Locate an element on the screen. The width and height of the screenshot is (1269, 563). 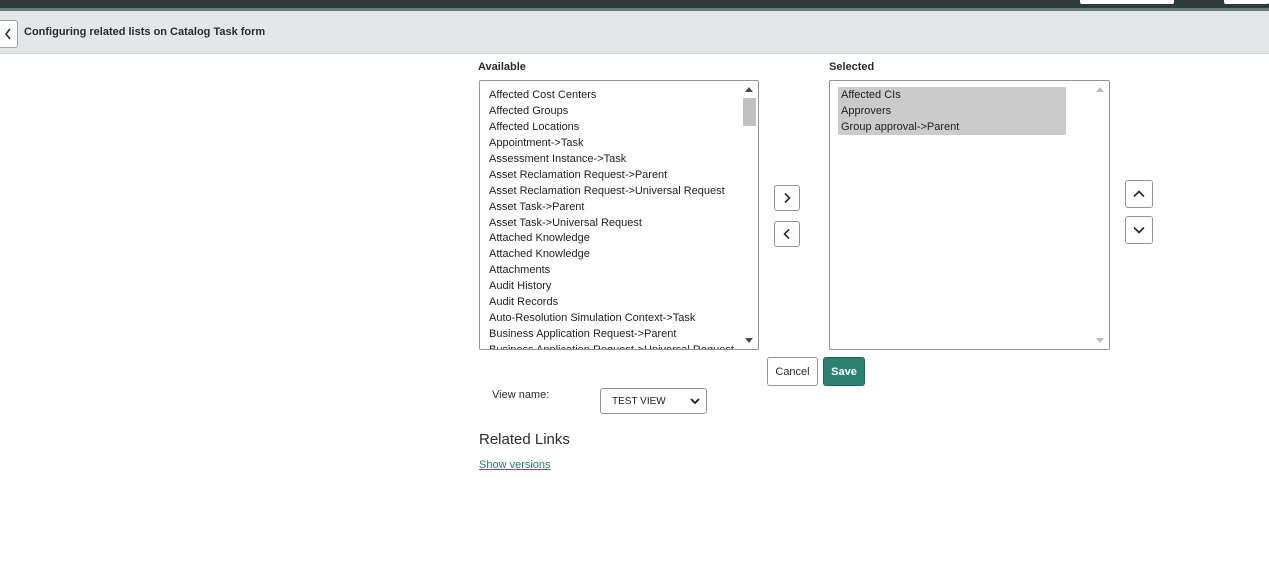
related-links-heading: Related Links is located at coordinates (524, 439).